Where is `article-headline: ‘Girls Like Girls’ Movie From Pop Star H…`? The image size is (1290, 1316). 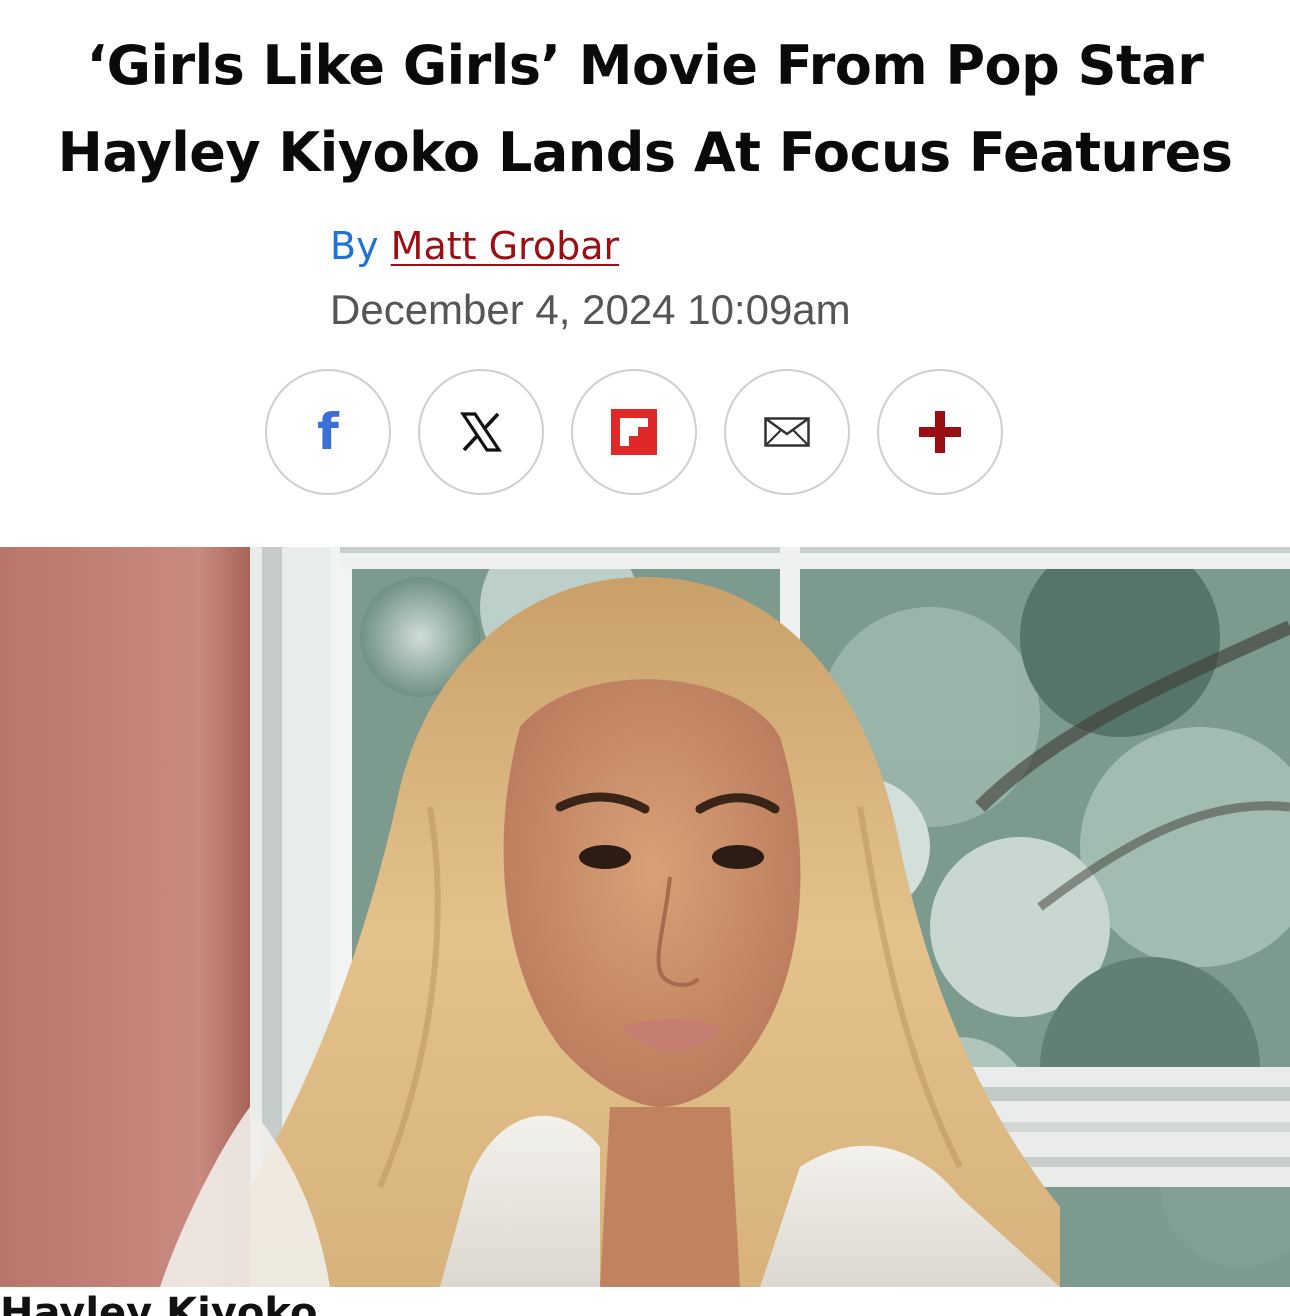 article-headline: ‘Girls Like Girls’ Movie From Pop Star H… is located at coordinates (645, 109).